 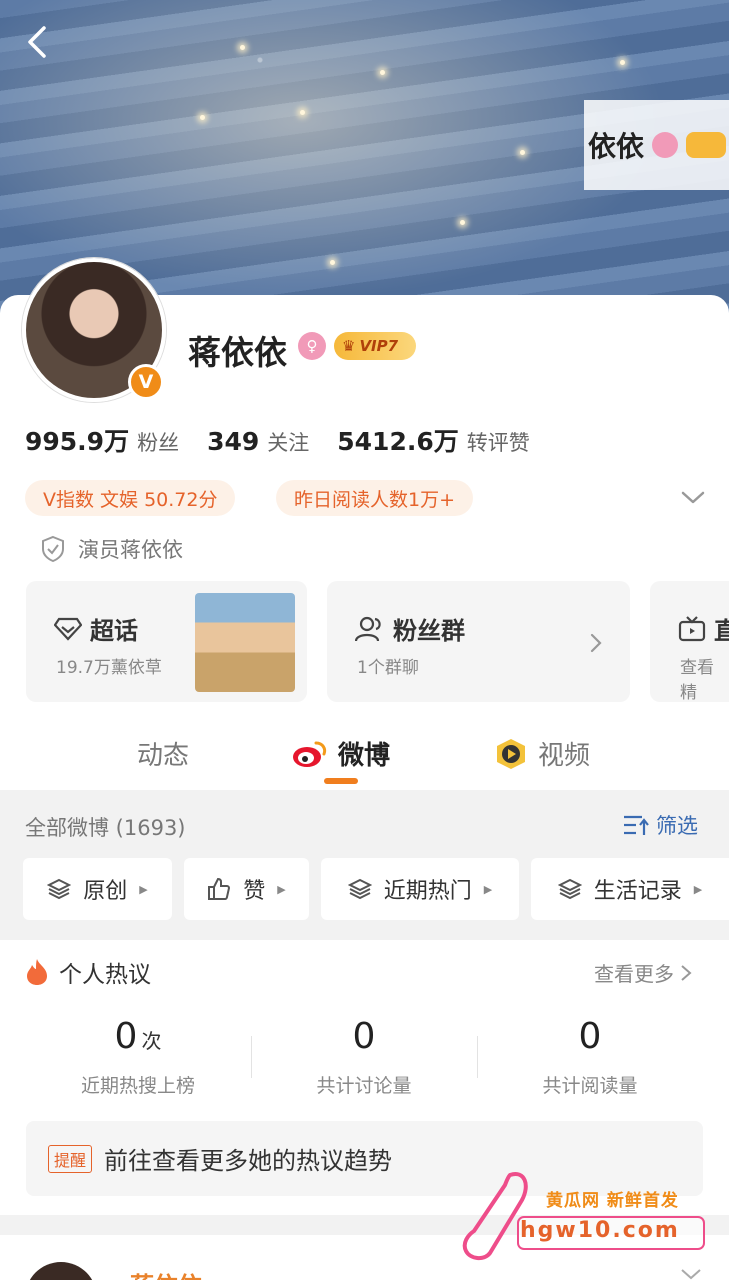 What do you see at coordinates (68, 629) in the screenshot?
I see `diamond-icon` at bounding box center [68, 629].